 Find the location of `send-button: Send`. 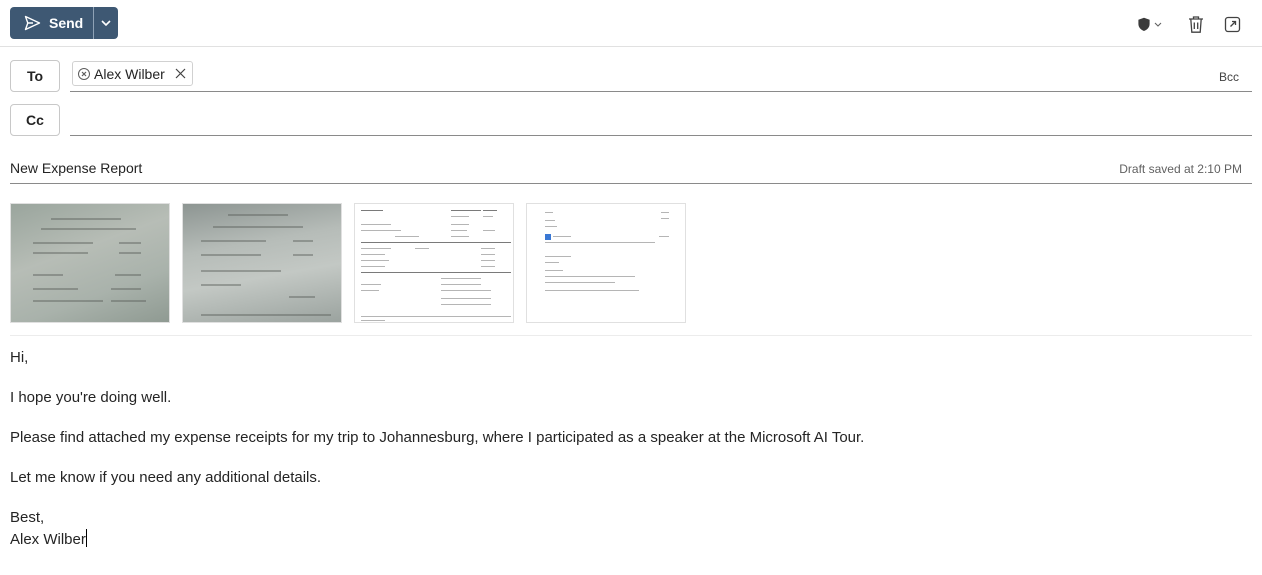

send-button: Send is located at coordinates (51, 23).